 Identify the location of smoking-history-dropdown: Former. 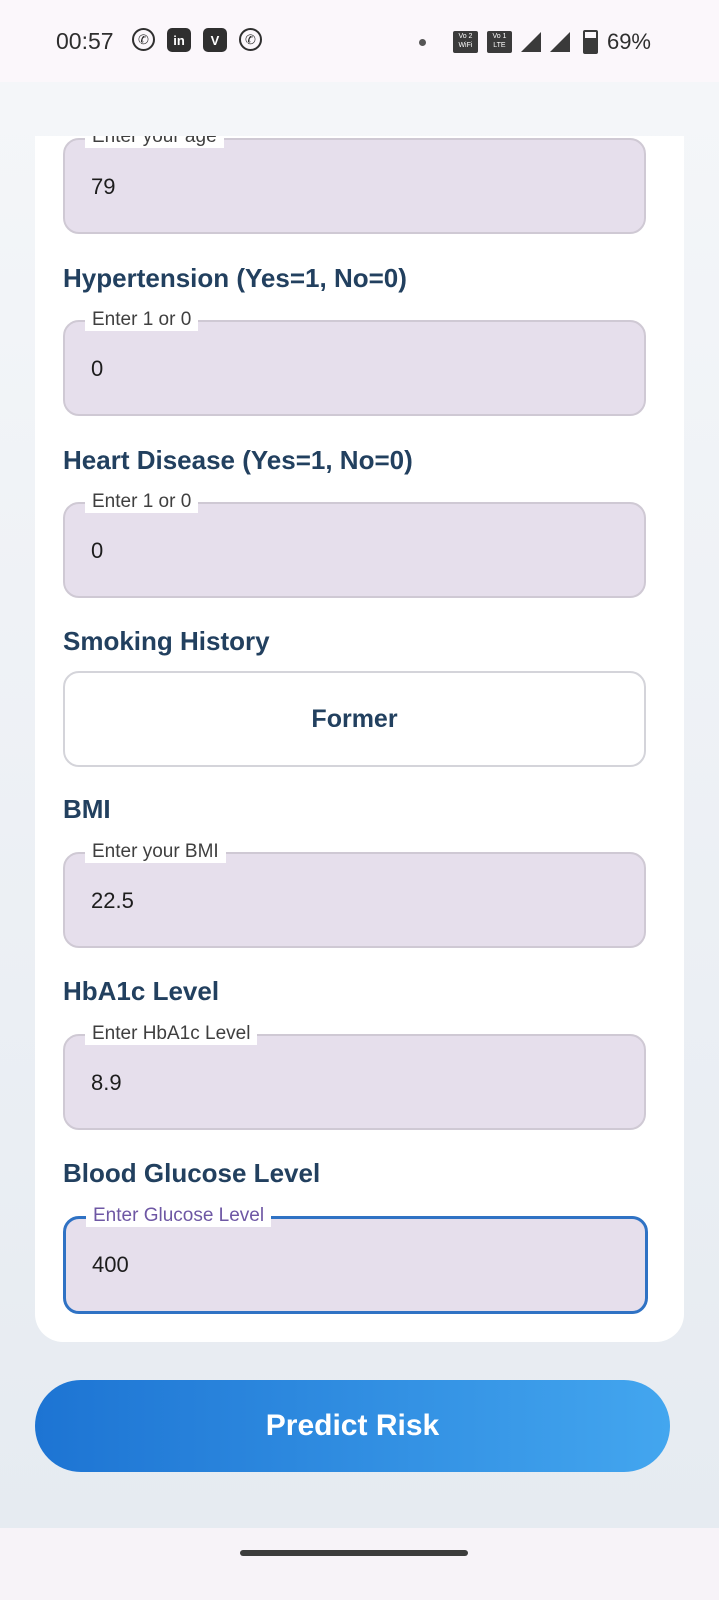
(354, 719).